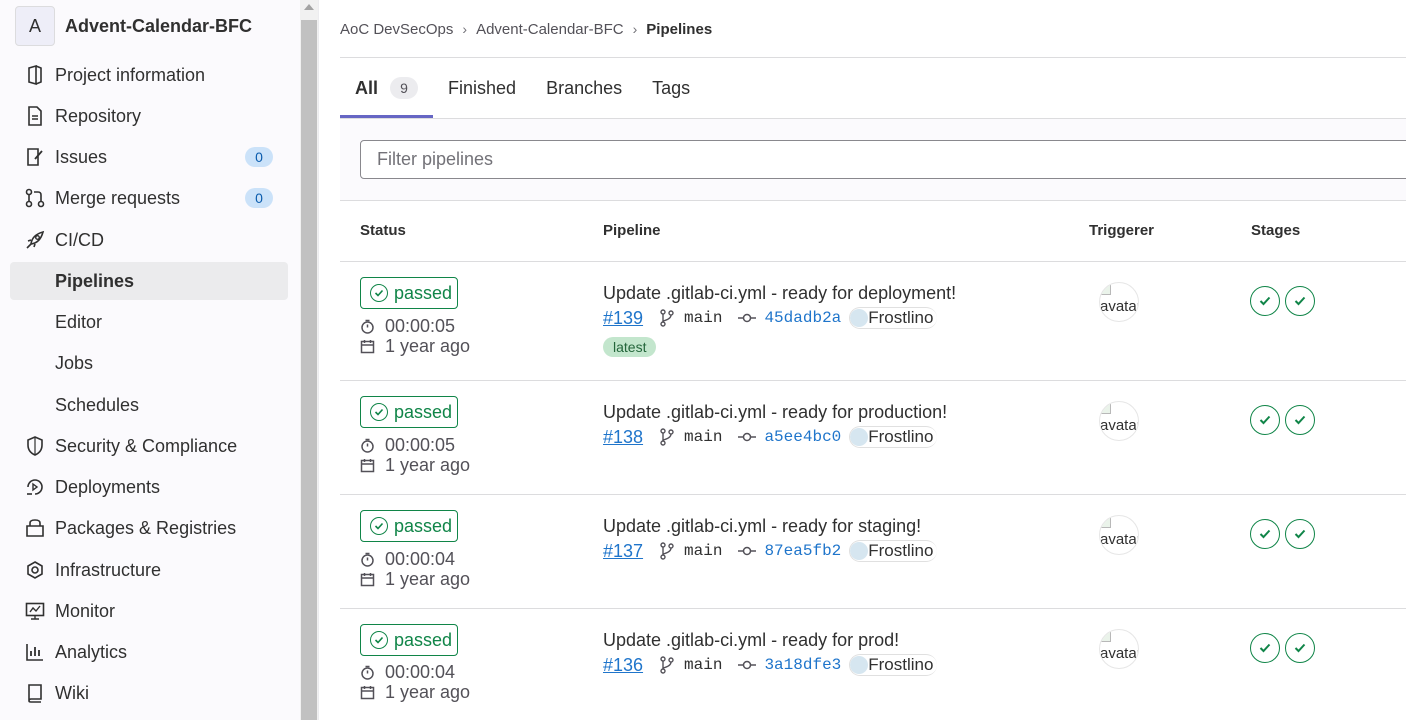 The image size is (1406, 720). I want to click on project-avatar: A, so click(35, 26).